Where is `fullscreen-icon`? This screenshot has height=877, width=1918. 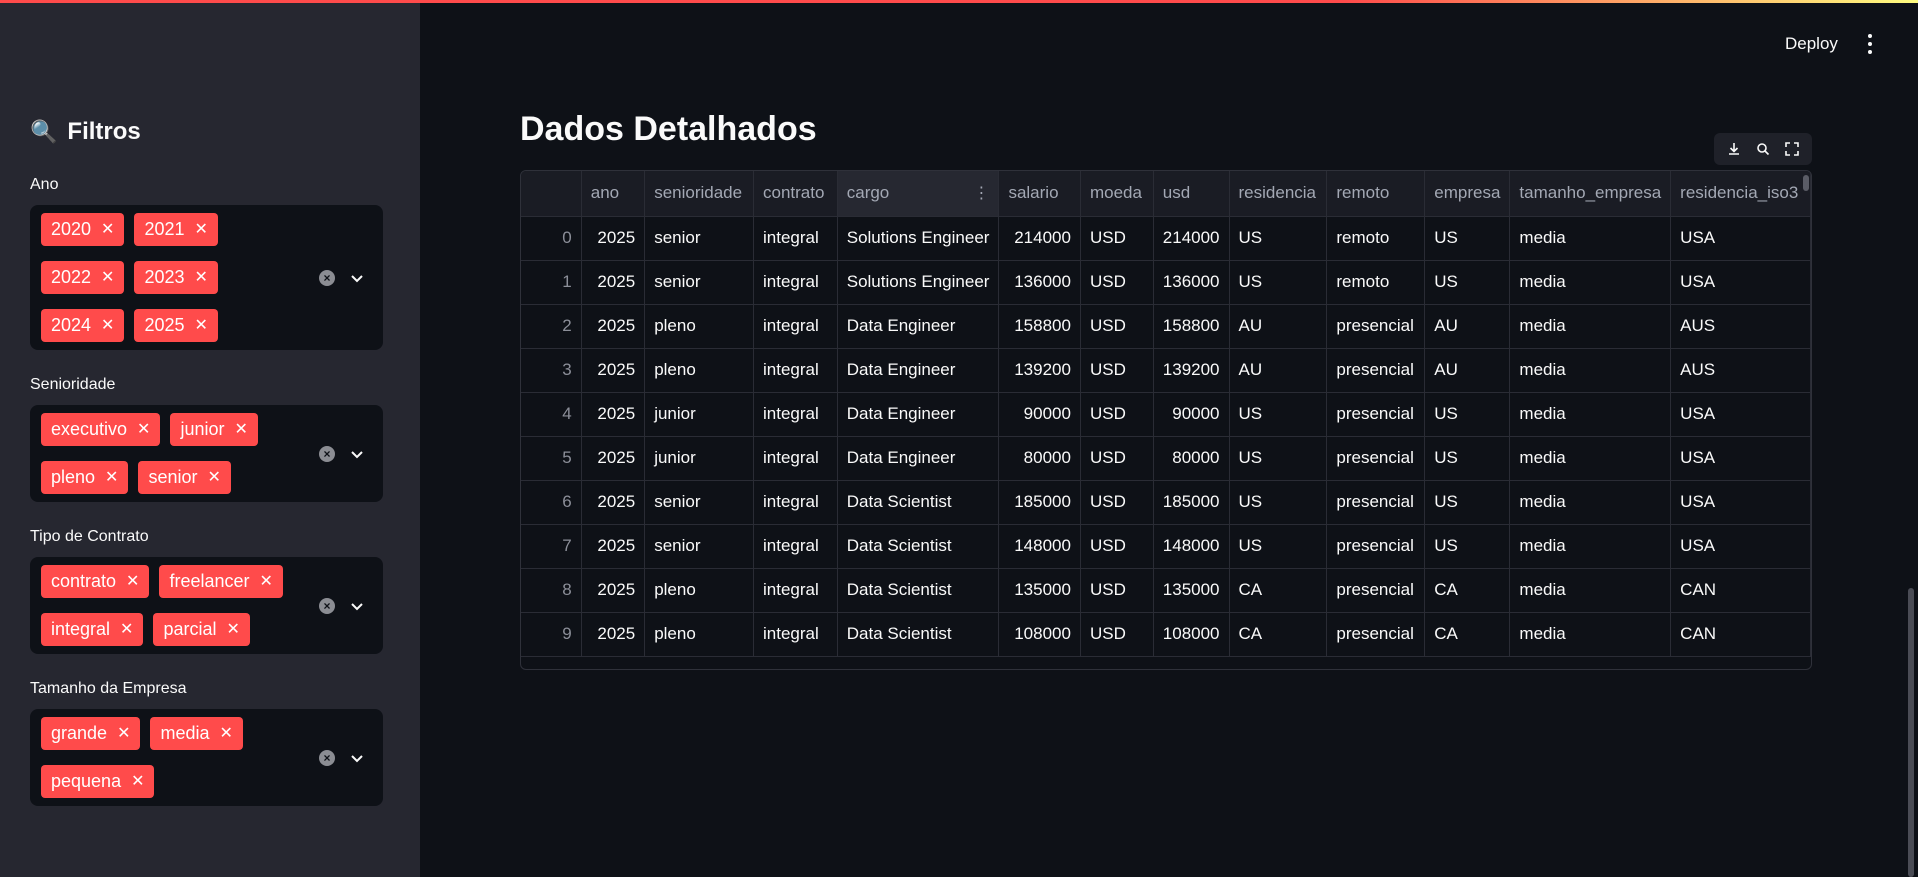 fullscreen-icon is located at coordinates (1792, 149).